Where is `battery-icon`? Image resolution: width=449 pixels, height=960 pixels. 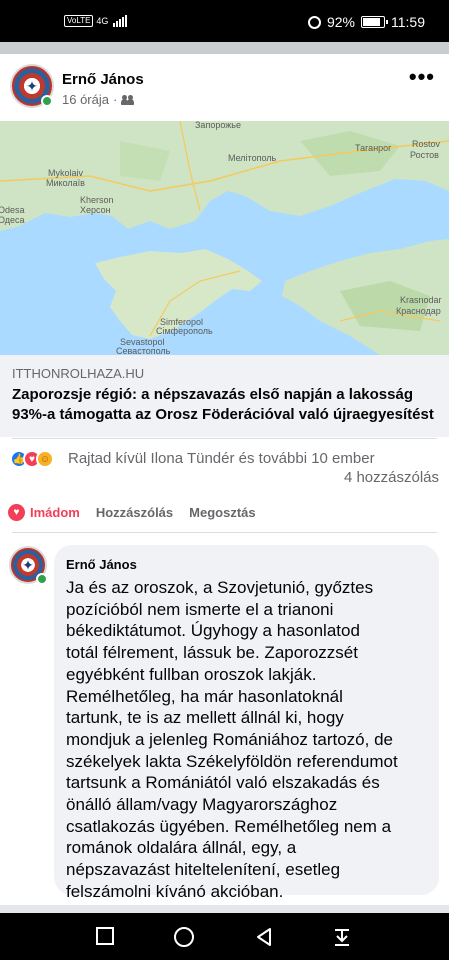
battery-icon is located at coordinates (374, 22).